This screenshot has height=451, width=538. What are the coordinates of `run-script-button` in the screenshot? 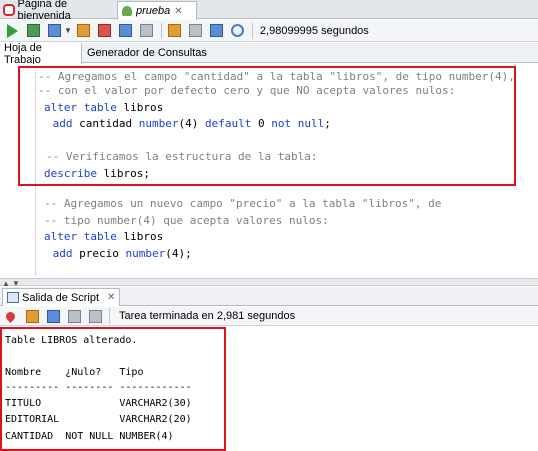 It's located at (33, 31).